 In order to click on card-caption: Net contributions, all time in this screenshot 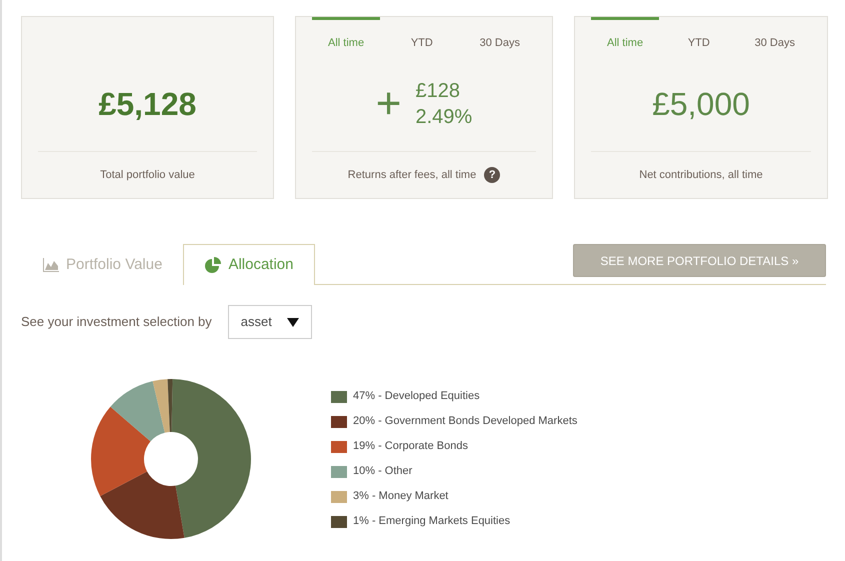, I will do `click(701, 175)`.